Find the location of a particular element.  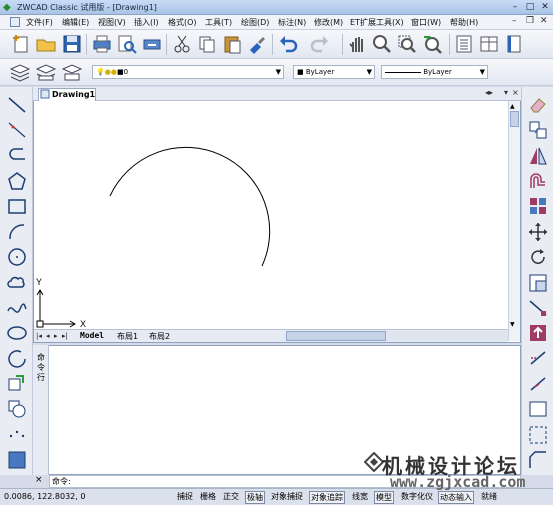

polar-toggle: 极轴 is located at coordinates (255, 497).